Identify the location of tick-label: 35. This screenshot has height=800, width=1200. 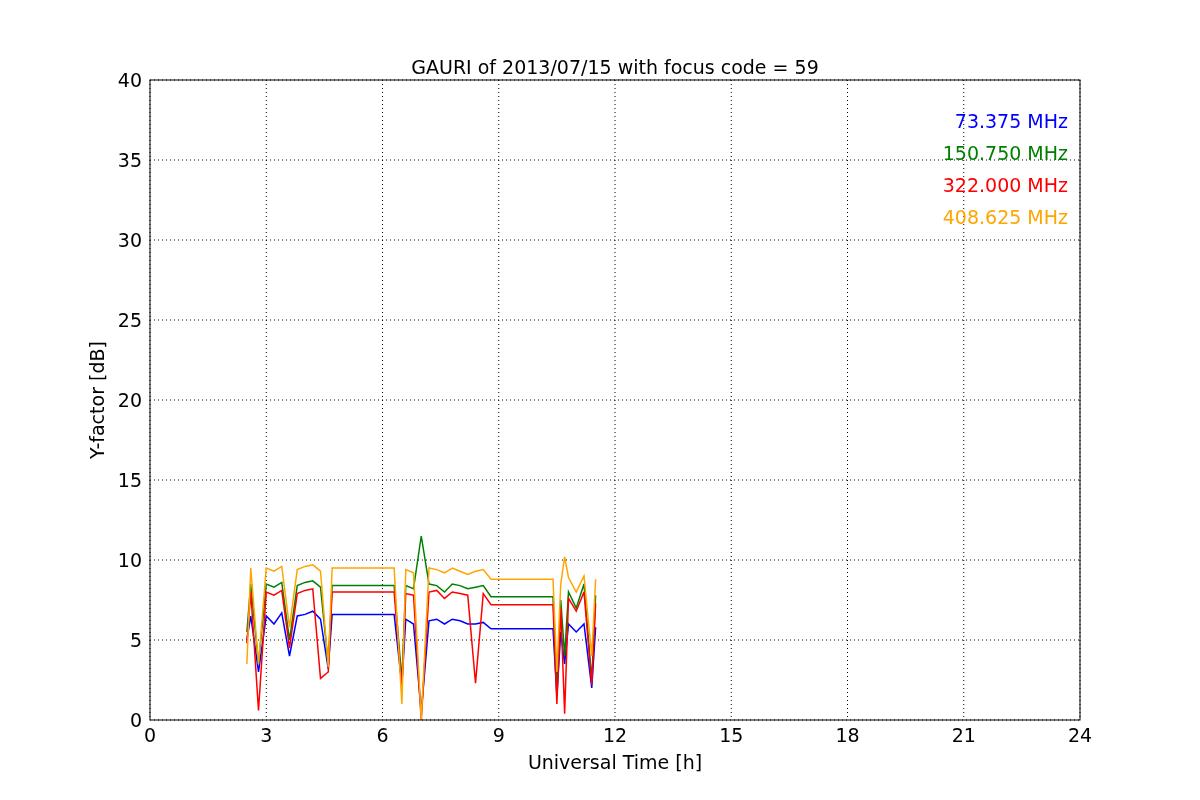
(129, 160).